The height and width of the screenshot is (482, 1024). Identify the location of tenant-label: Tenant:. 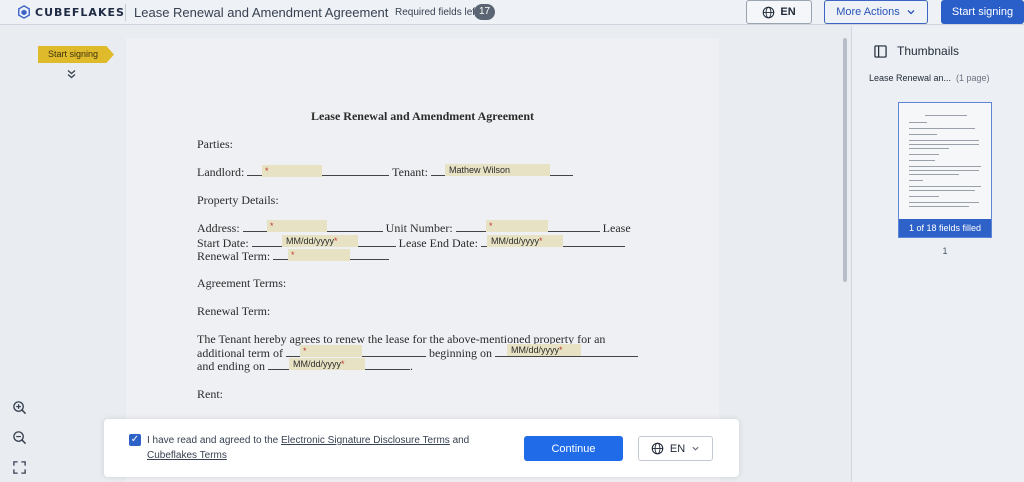
(410, 172).